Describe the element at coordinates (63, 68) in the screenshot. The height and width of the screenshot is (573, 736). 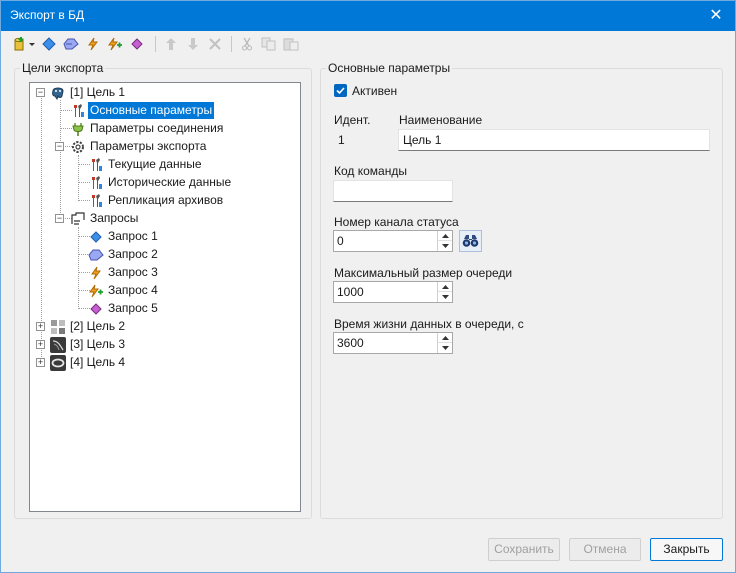
I see `export-targets-title: Цели экспорта` at that location.